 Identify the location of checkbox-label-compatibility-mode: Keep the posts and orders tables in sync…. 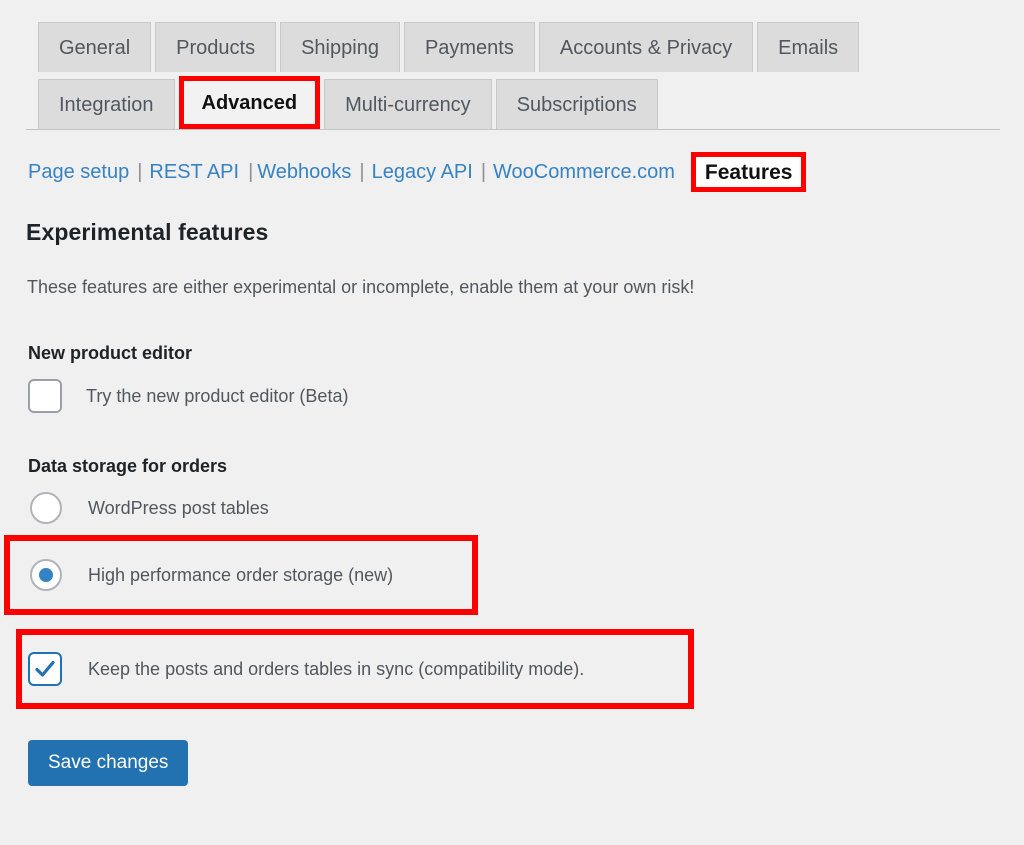
(336, 668).